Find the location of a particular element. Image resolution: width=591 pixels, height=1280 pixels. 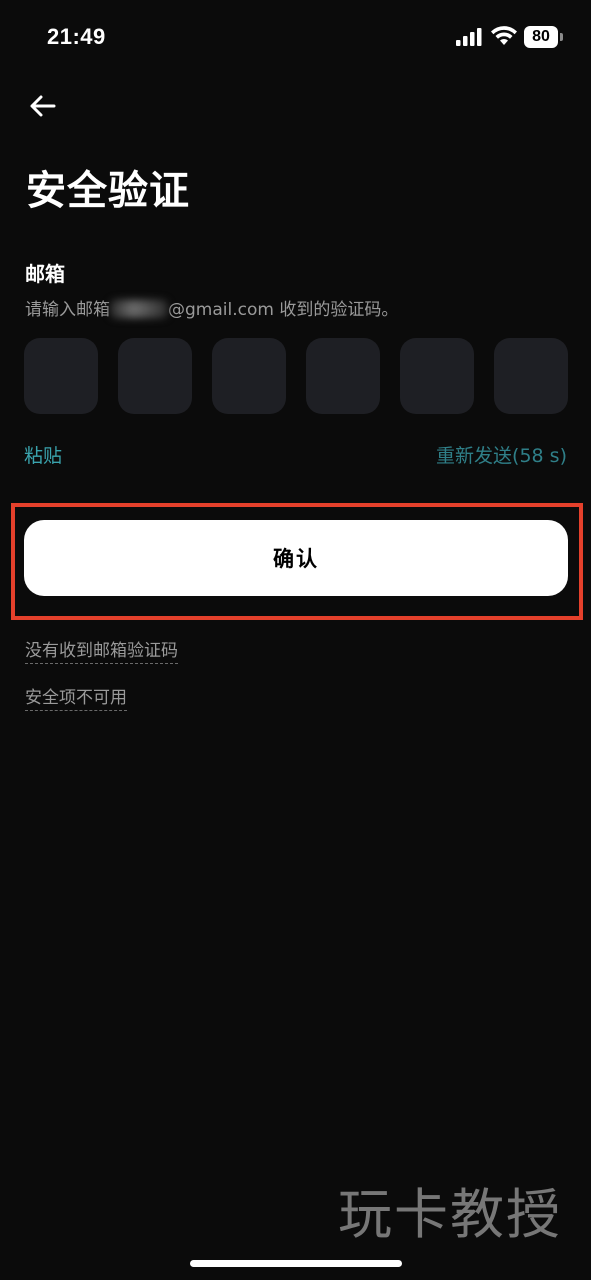

battery-cap is located at coordinates (561, 37).